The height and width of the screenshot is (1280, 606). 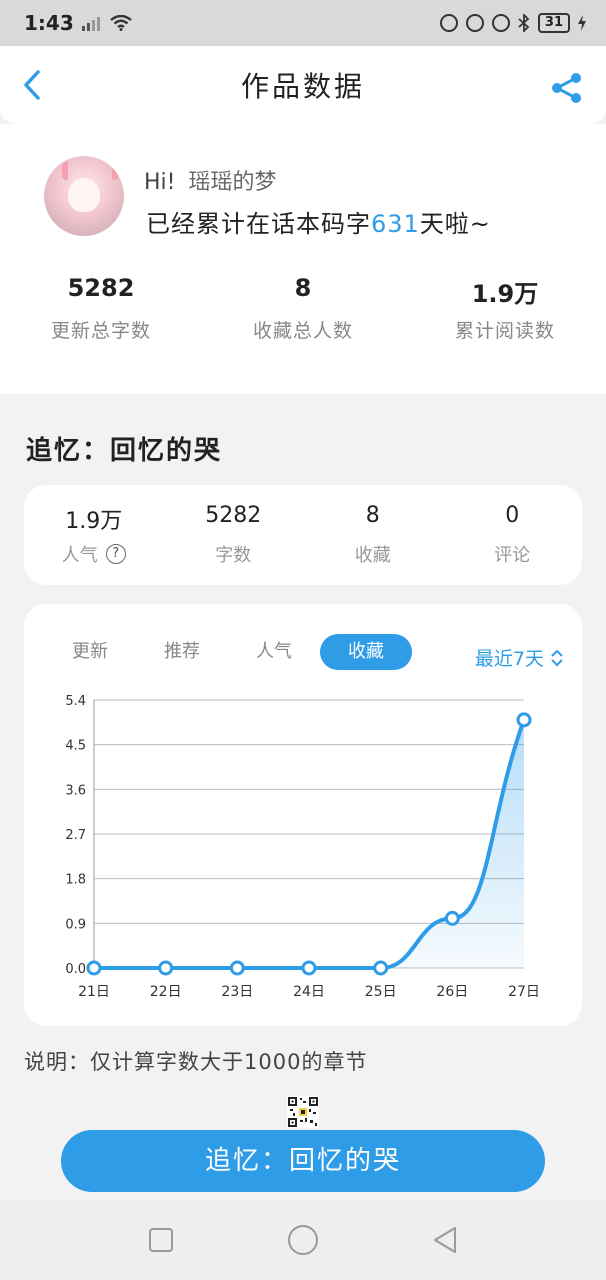 I want to click on signal-icon, so click(x=90, y=24).